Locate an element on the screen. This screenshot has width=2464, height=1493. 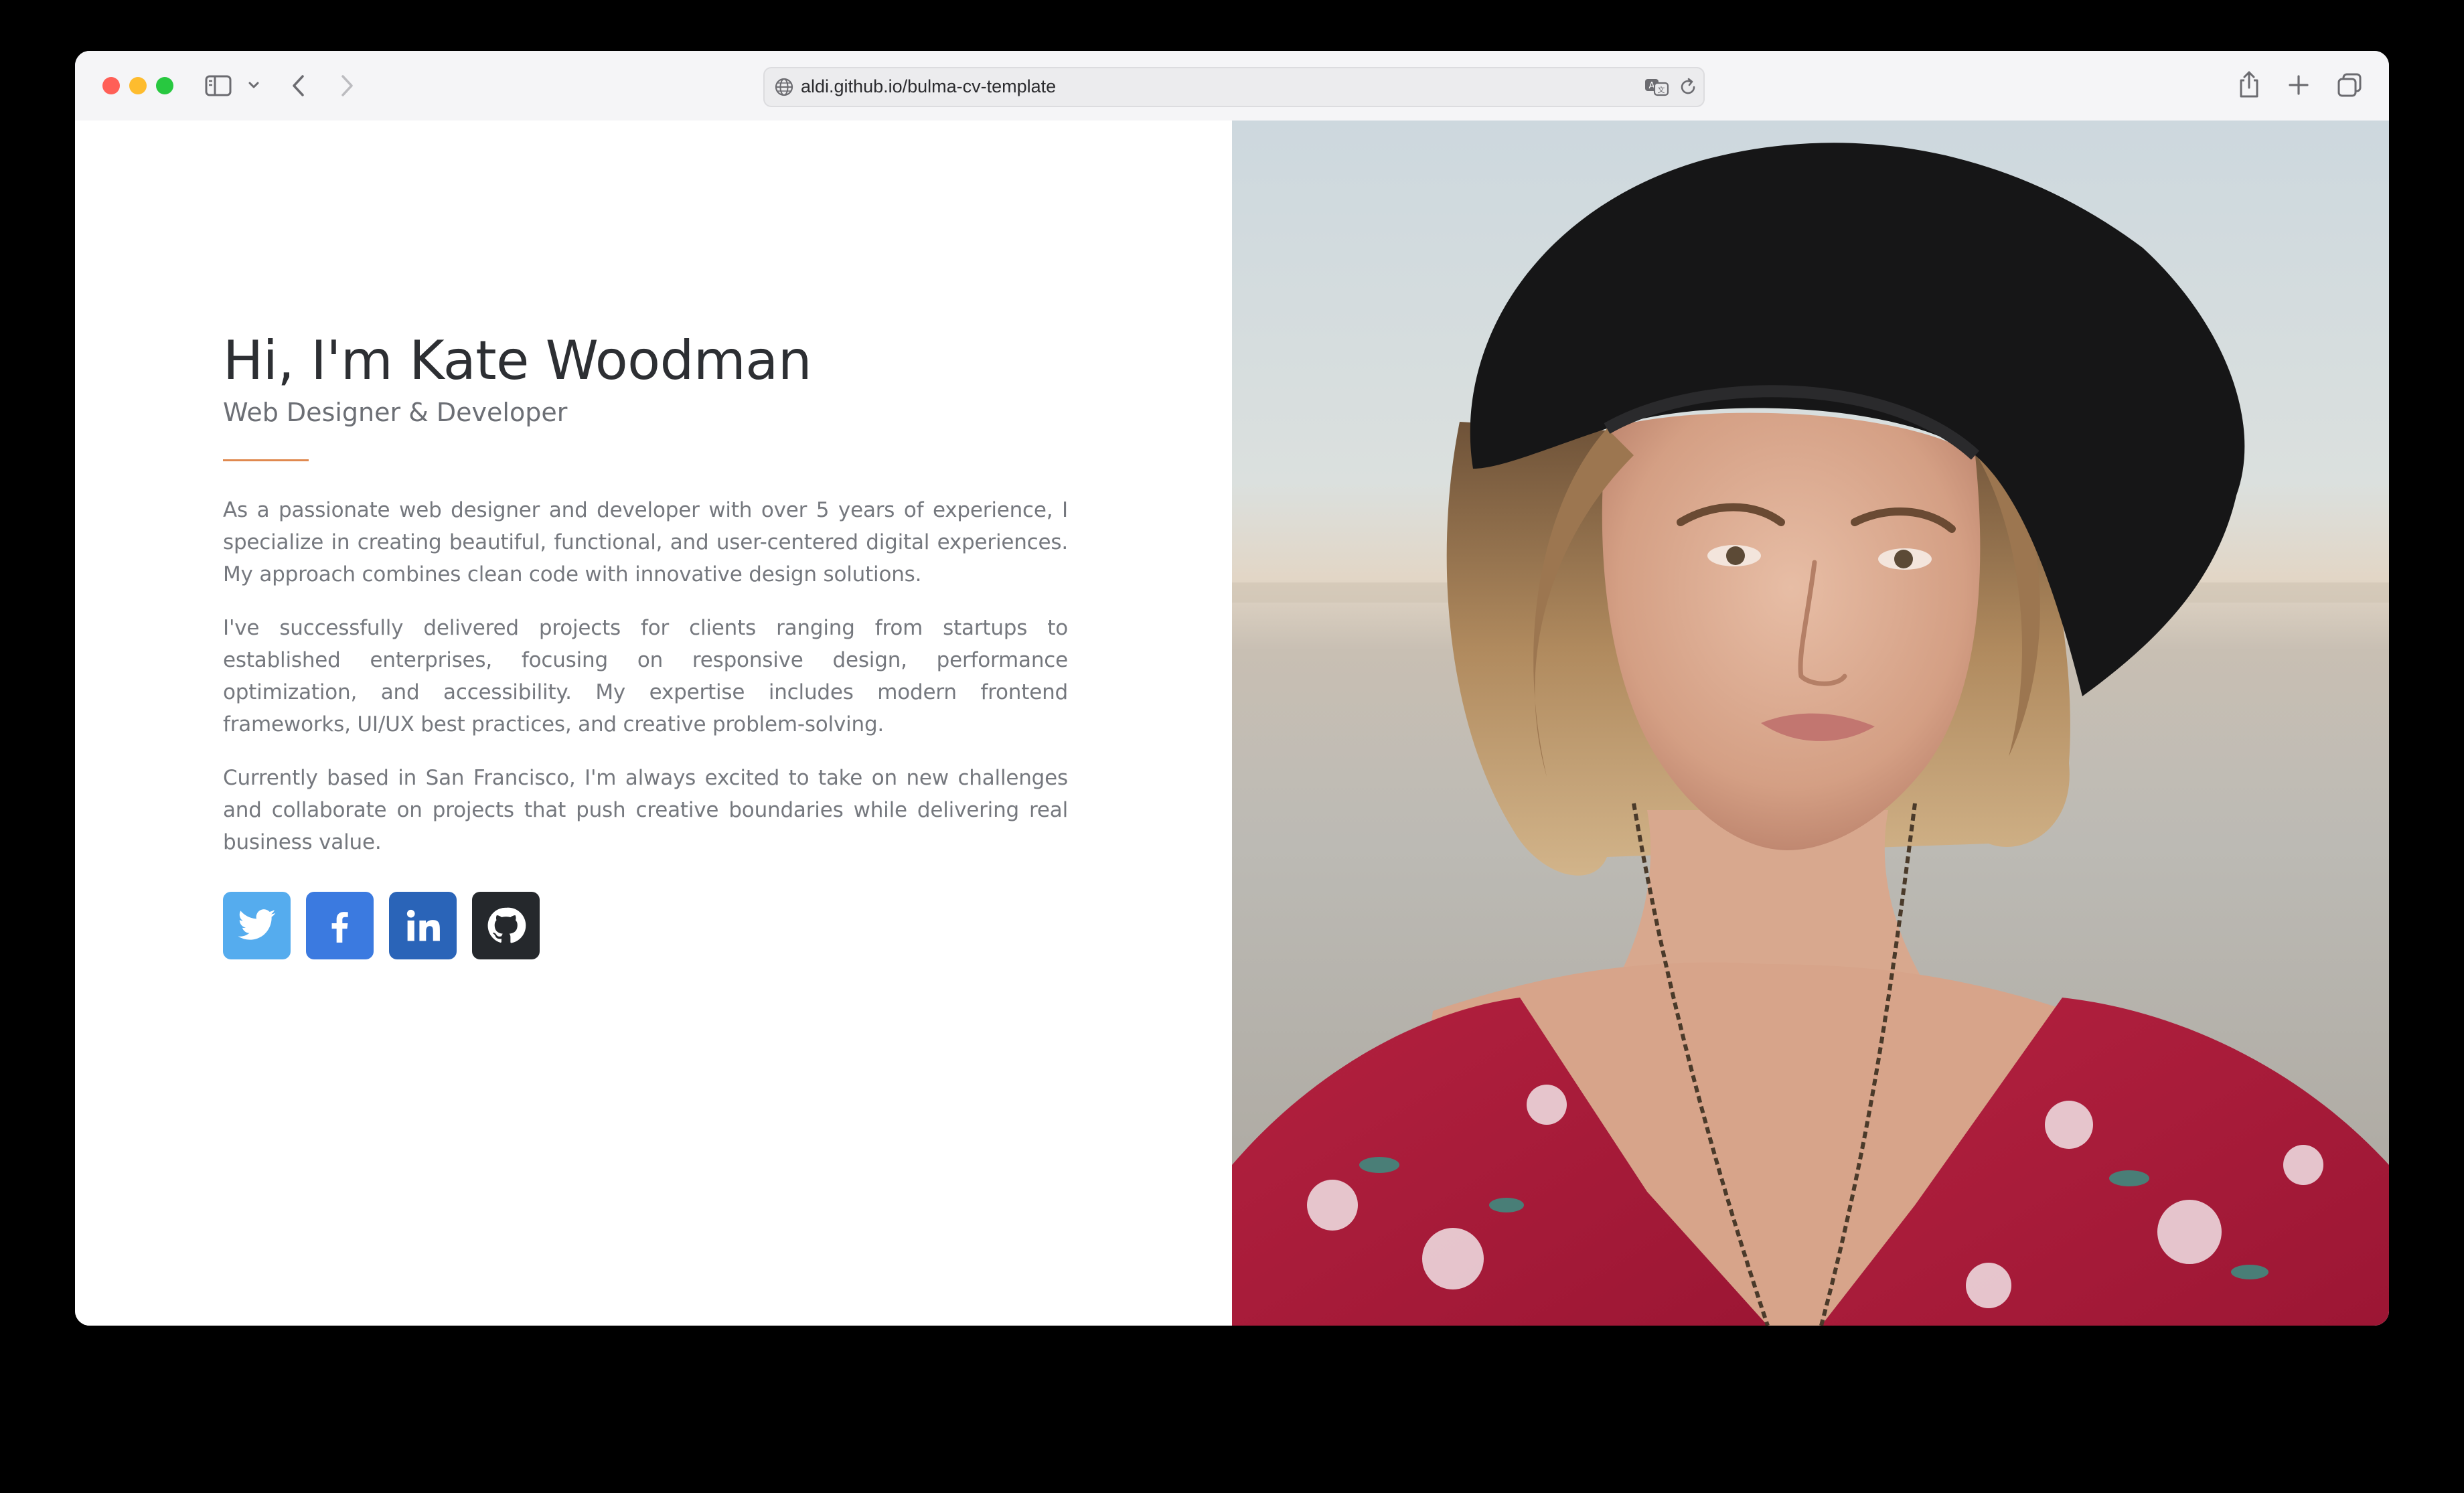
github-button is located at coordinates (506, 925).